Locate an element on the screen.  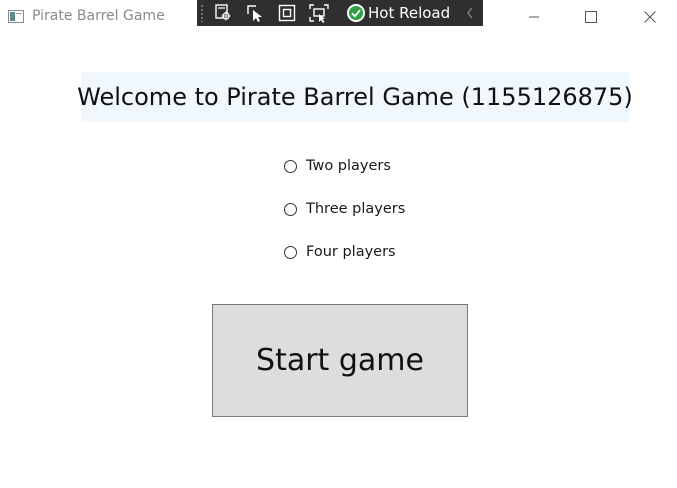
maximize-icon is located at coordinates (591, 16).